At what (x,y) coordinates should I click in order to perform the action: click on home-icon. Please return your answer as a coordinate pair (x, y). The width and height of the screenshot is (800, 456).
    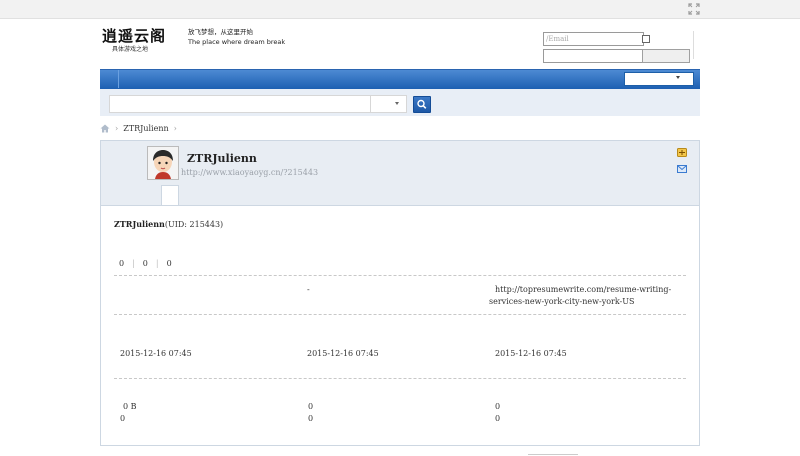
    Looking at the image, I should click on (105, 128).